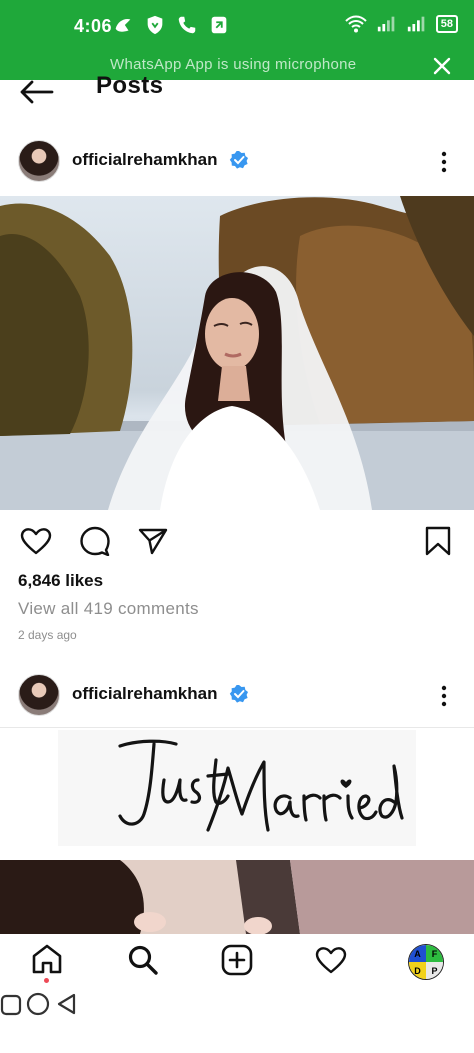 The width and height of the screenshot is (474, 1053). I want to click on profile-letter: F, so click(434, 953).